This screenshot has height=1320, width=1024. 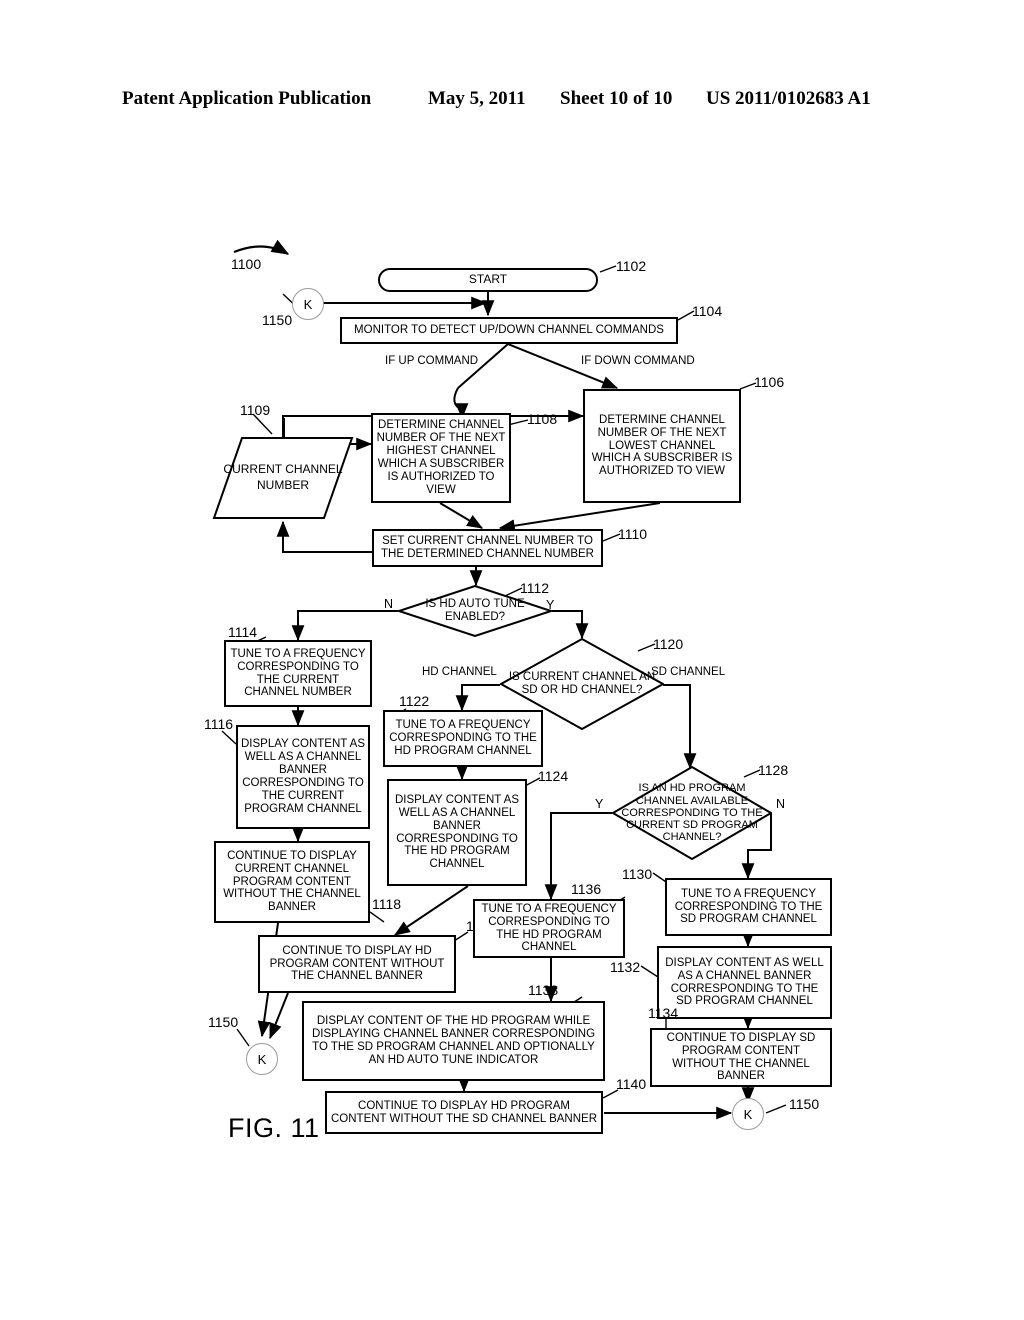 I want to click on ref-1116: 1116, so click(x=219, y=724).